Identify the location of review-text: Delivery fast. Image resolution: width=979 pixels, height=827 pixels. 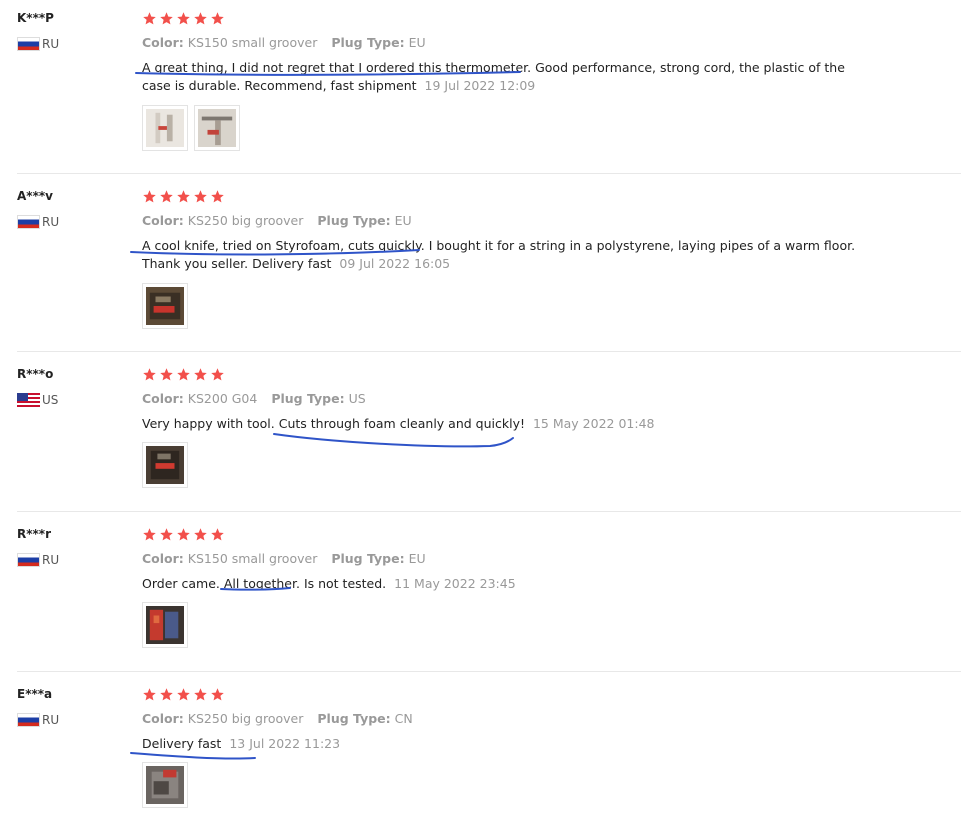
(182, 743).